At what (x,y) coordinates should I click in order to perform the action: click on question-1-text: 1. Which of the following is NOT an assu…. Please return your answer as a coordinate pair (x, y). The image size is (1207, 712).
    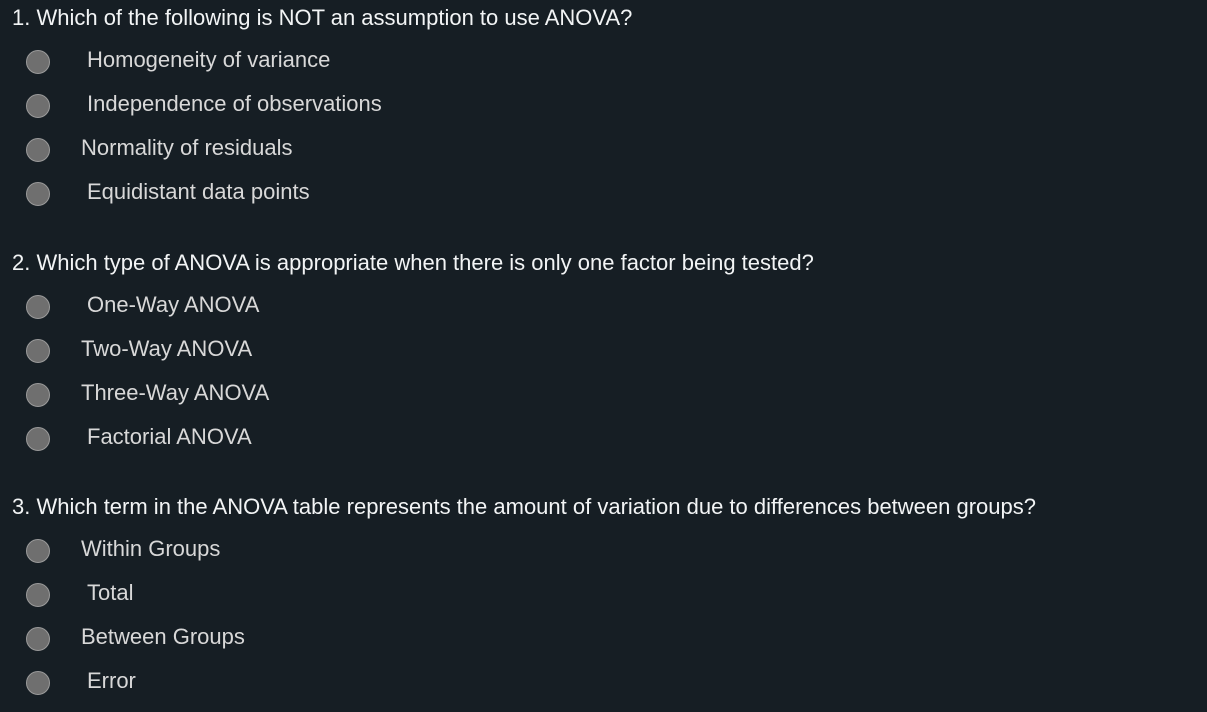
    Looking at the image, I should click on (322, 17).